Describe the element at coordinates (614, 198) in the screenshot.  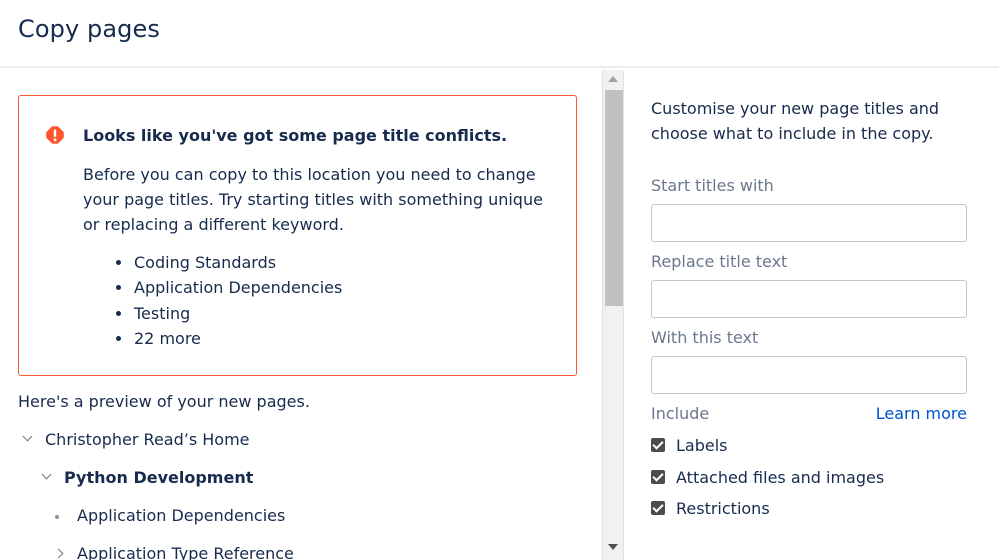
I see `scroll-thumb` at that location.